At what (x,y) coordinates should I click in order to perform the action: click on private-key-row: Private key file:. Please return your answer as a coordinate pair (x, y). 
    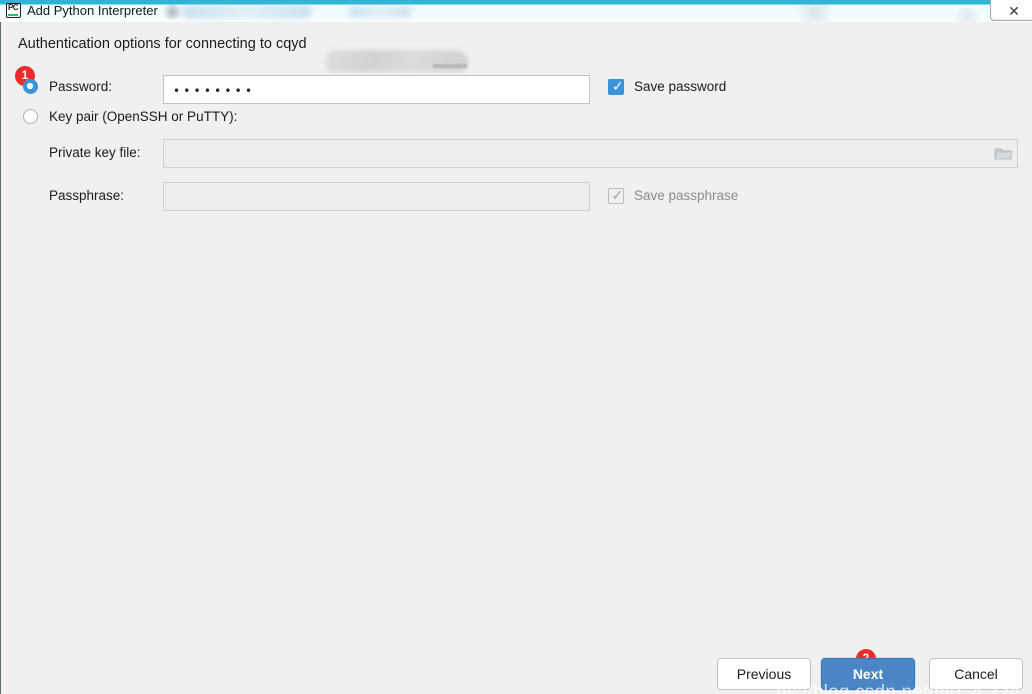
    Looking at the image, I should click on (516, 154).